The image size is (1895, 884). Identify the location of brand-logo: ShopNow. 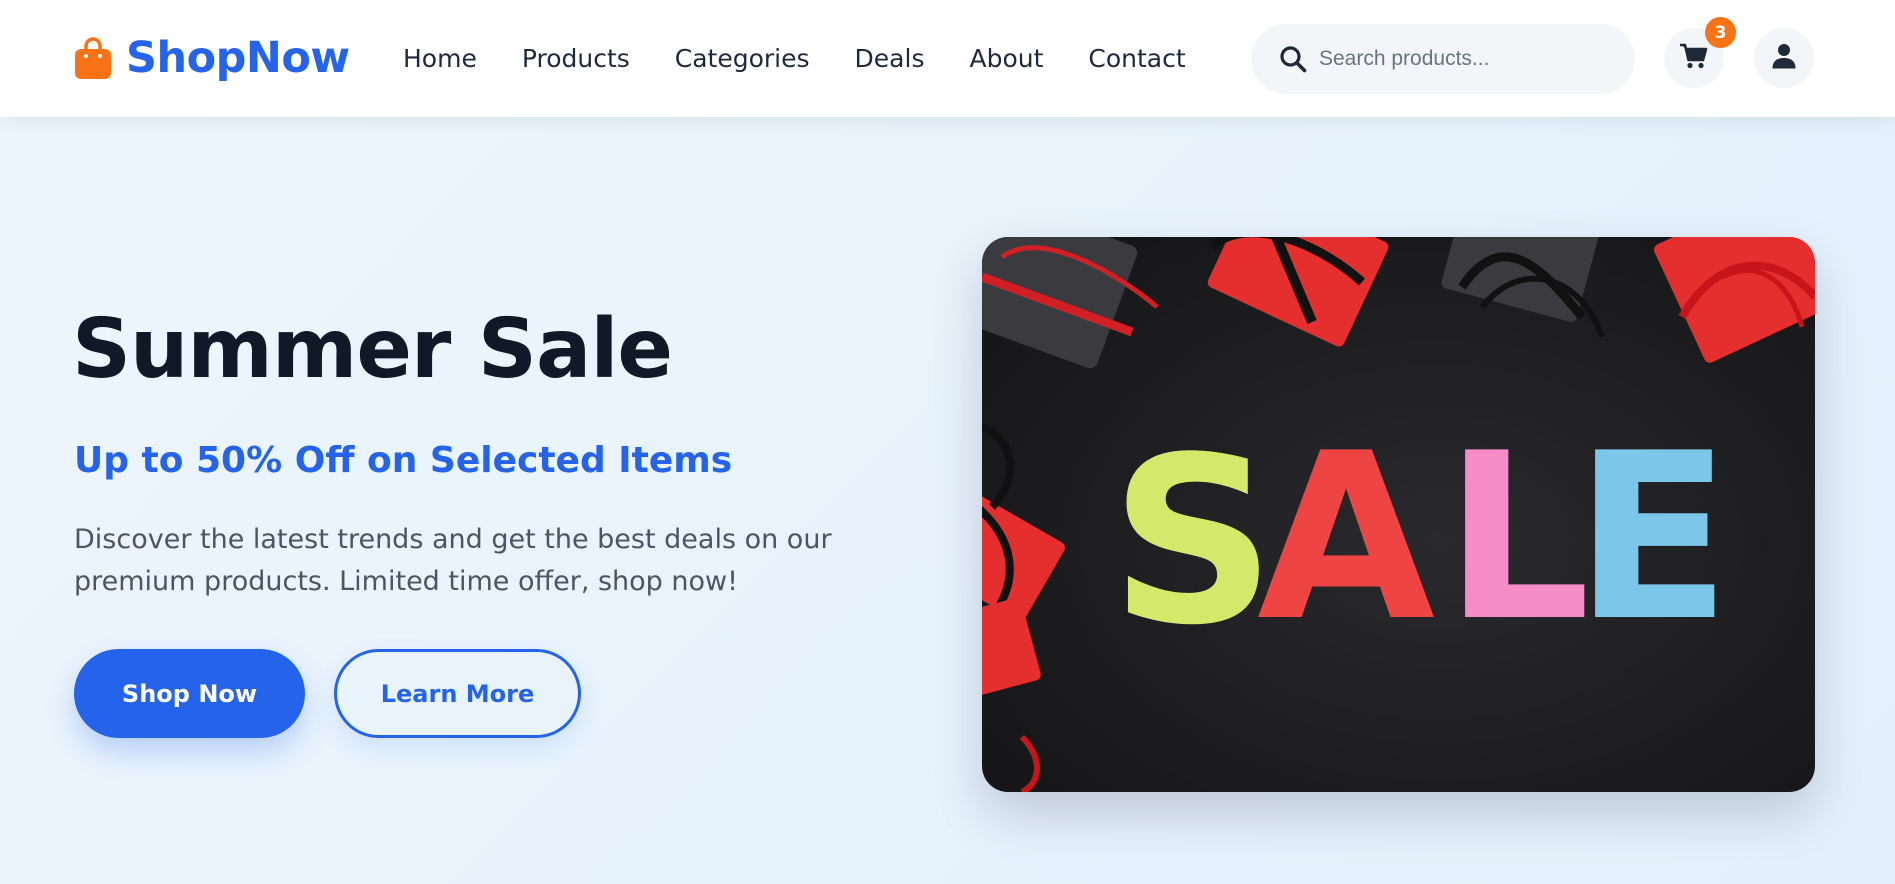
(212, 58).